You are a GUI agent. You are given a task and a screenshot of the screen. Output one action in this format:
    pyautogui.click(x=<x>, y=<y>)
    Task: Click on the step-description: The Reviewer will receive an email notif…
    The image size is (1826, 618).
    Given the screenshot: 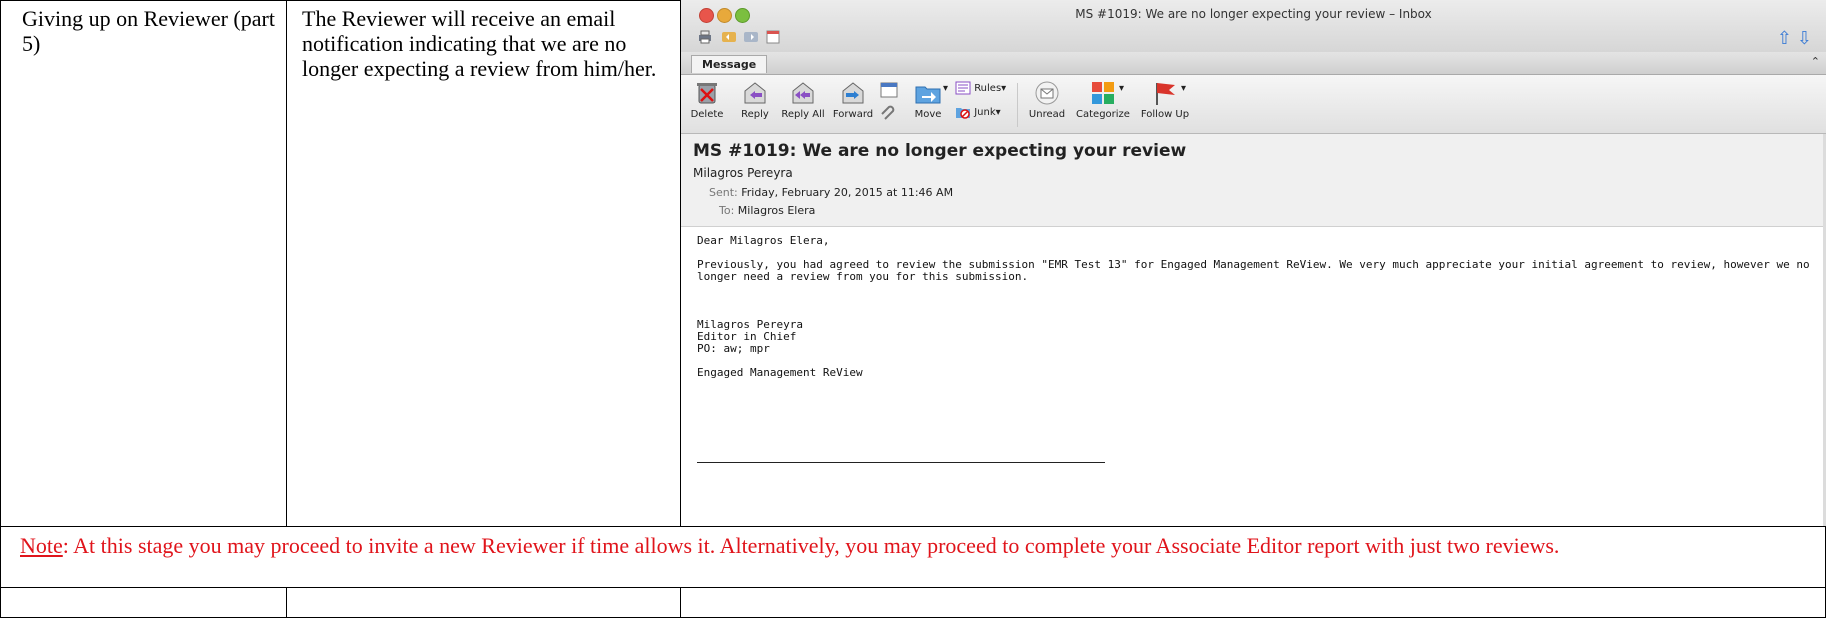 What is the action you would take?
    pyautogui.click(x=479, y=43)
    